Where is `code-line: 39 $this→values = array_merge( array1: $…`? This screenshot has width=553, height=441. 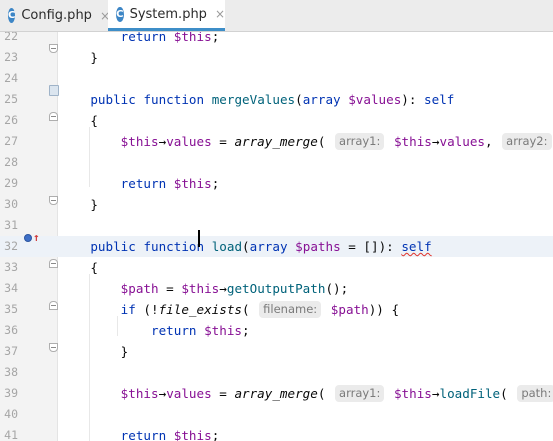
code-line: 39 $this→values = array_merge( array1: $… is located at coordinates (276, 393).